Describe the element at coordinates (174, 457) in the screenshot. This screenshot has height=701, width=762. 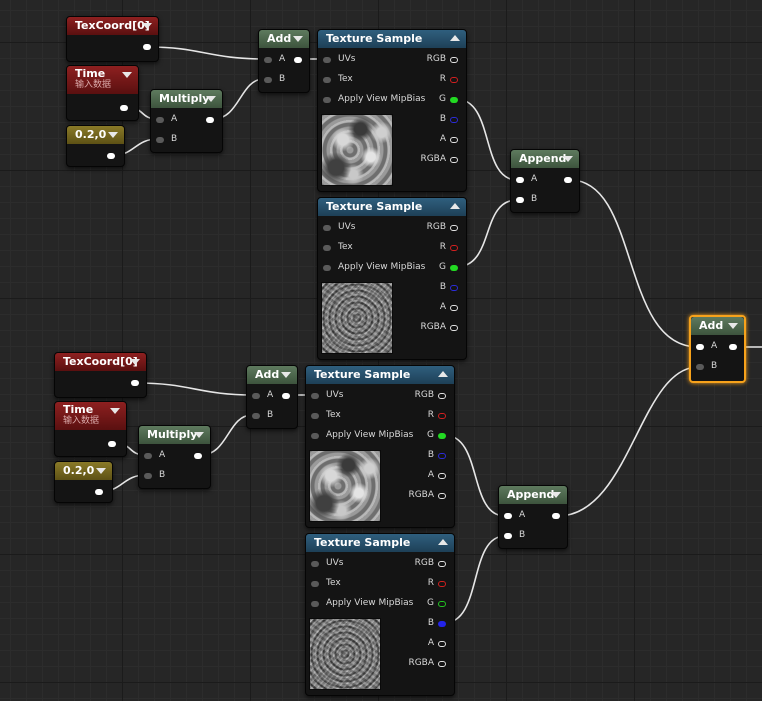
I see `multiply-node-bottom: Multiply A B` at that location.